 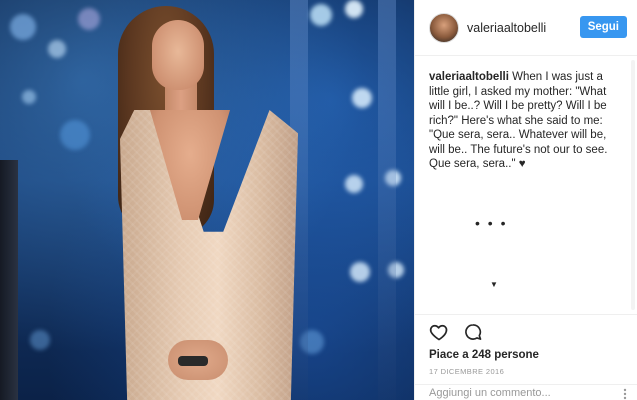 What do you see at coordinates (633, 185) in the screenshot?
I see `scrollbar` at bounding box center [633, 185].